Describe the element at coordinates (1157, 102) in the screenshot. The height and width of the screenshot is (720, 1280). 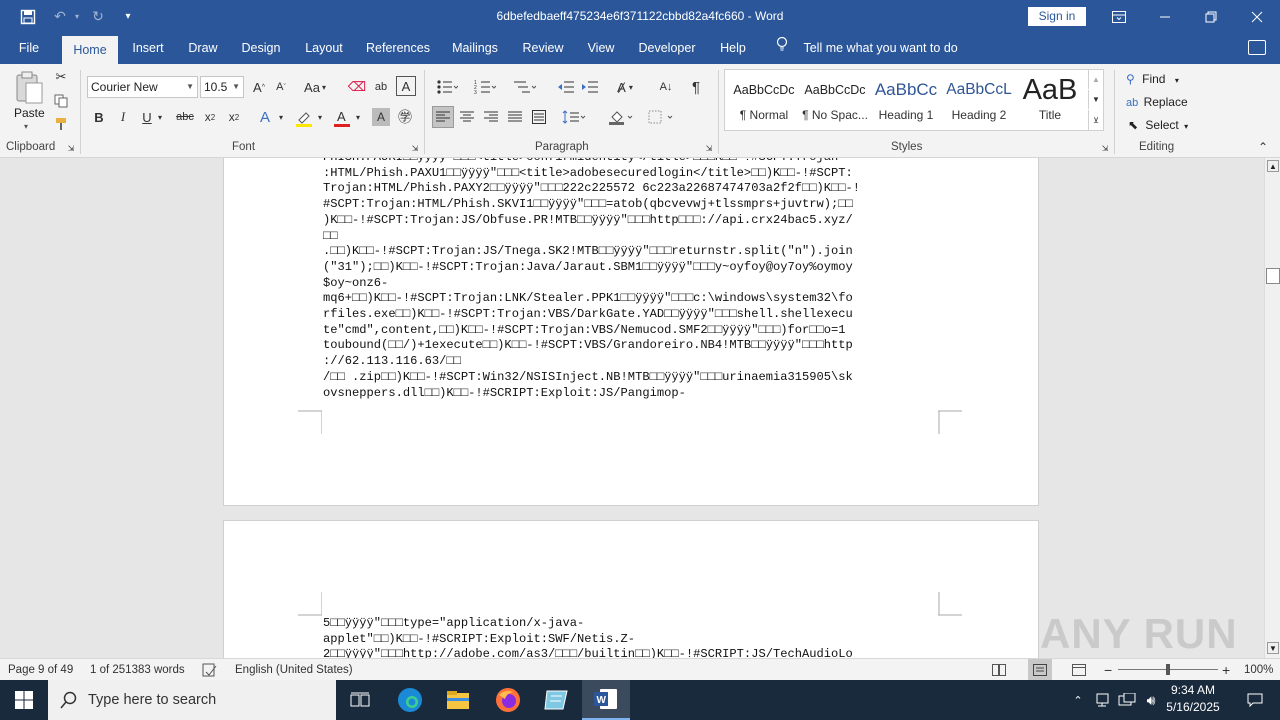
I see `replace-button: ab Replace` at that location.